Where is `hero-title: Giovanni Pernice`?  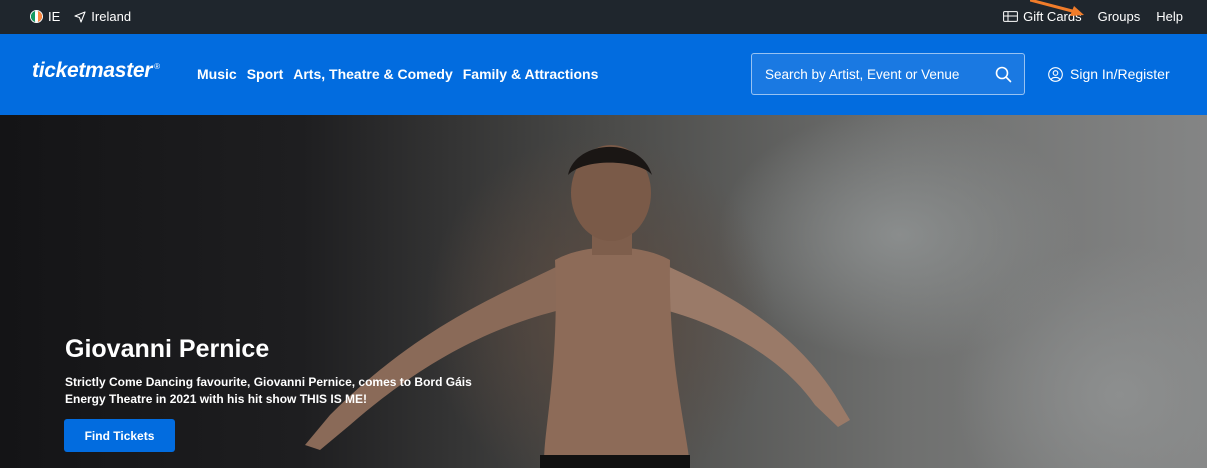 hero-title: Giovanni Pernice is located at coordinates (167, 349).